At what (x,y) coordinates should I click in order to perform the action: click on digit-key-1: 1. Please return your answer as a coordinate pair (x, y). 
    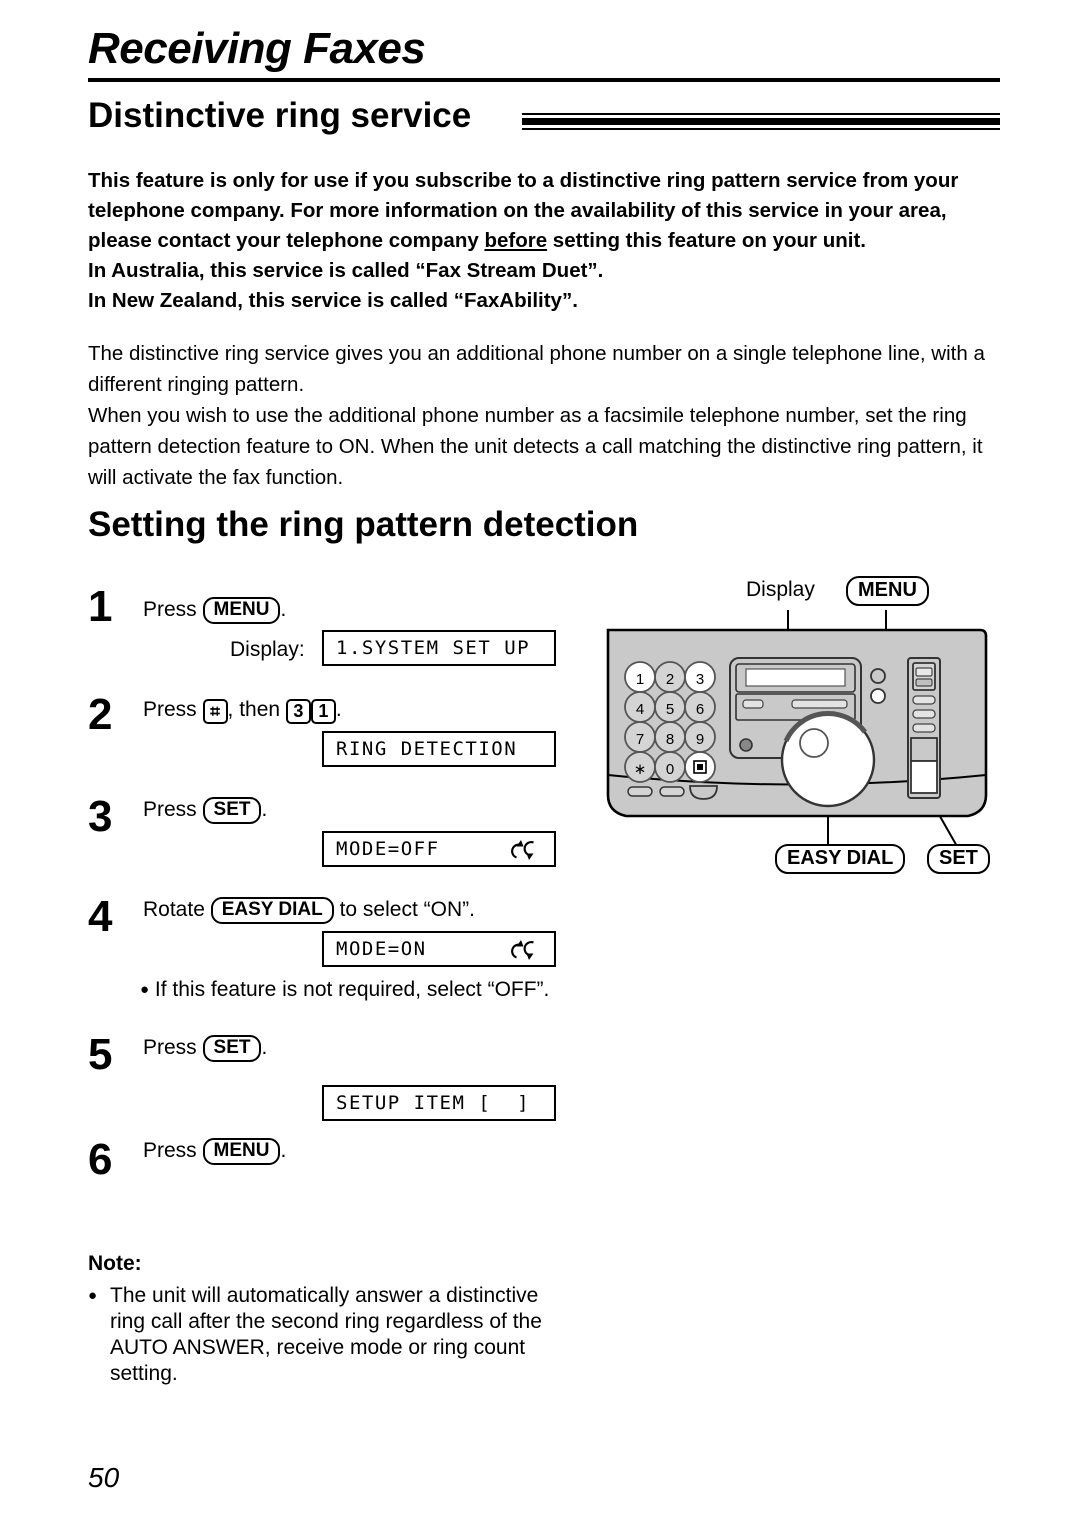
    Looking at the image, I should click on (323, 711).